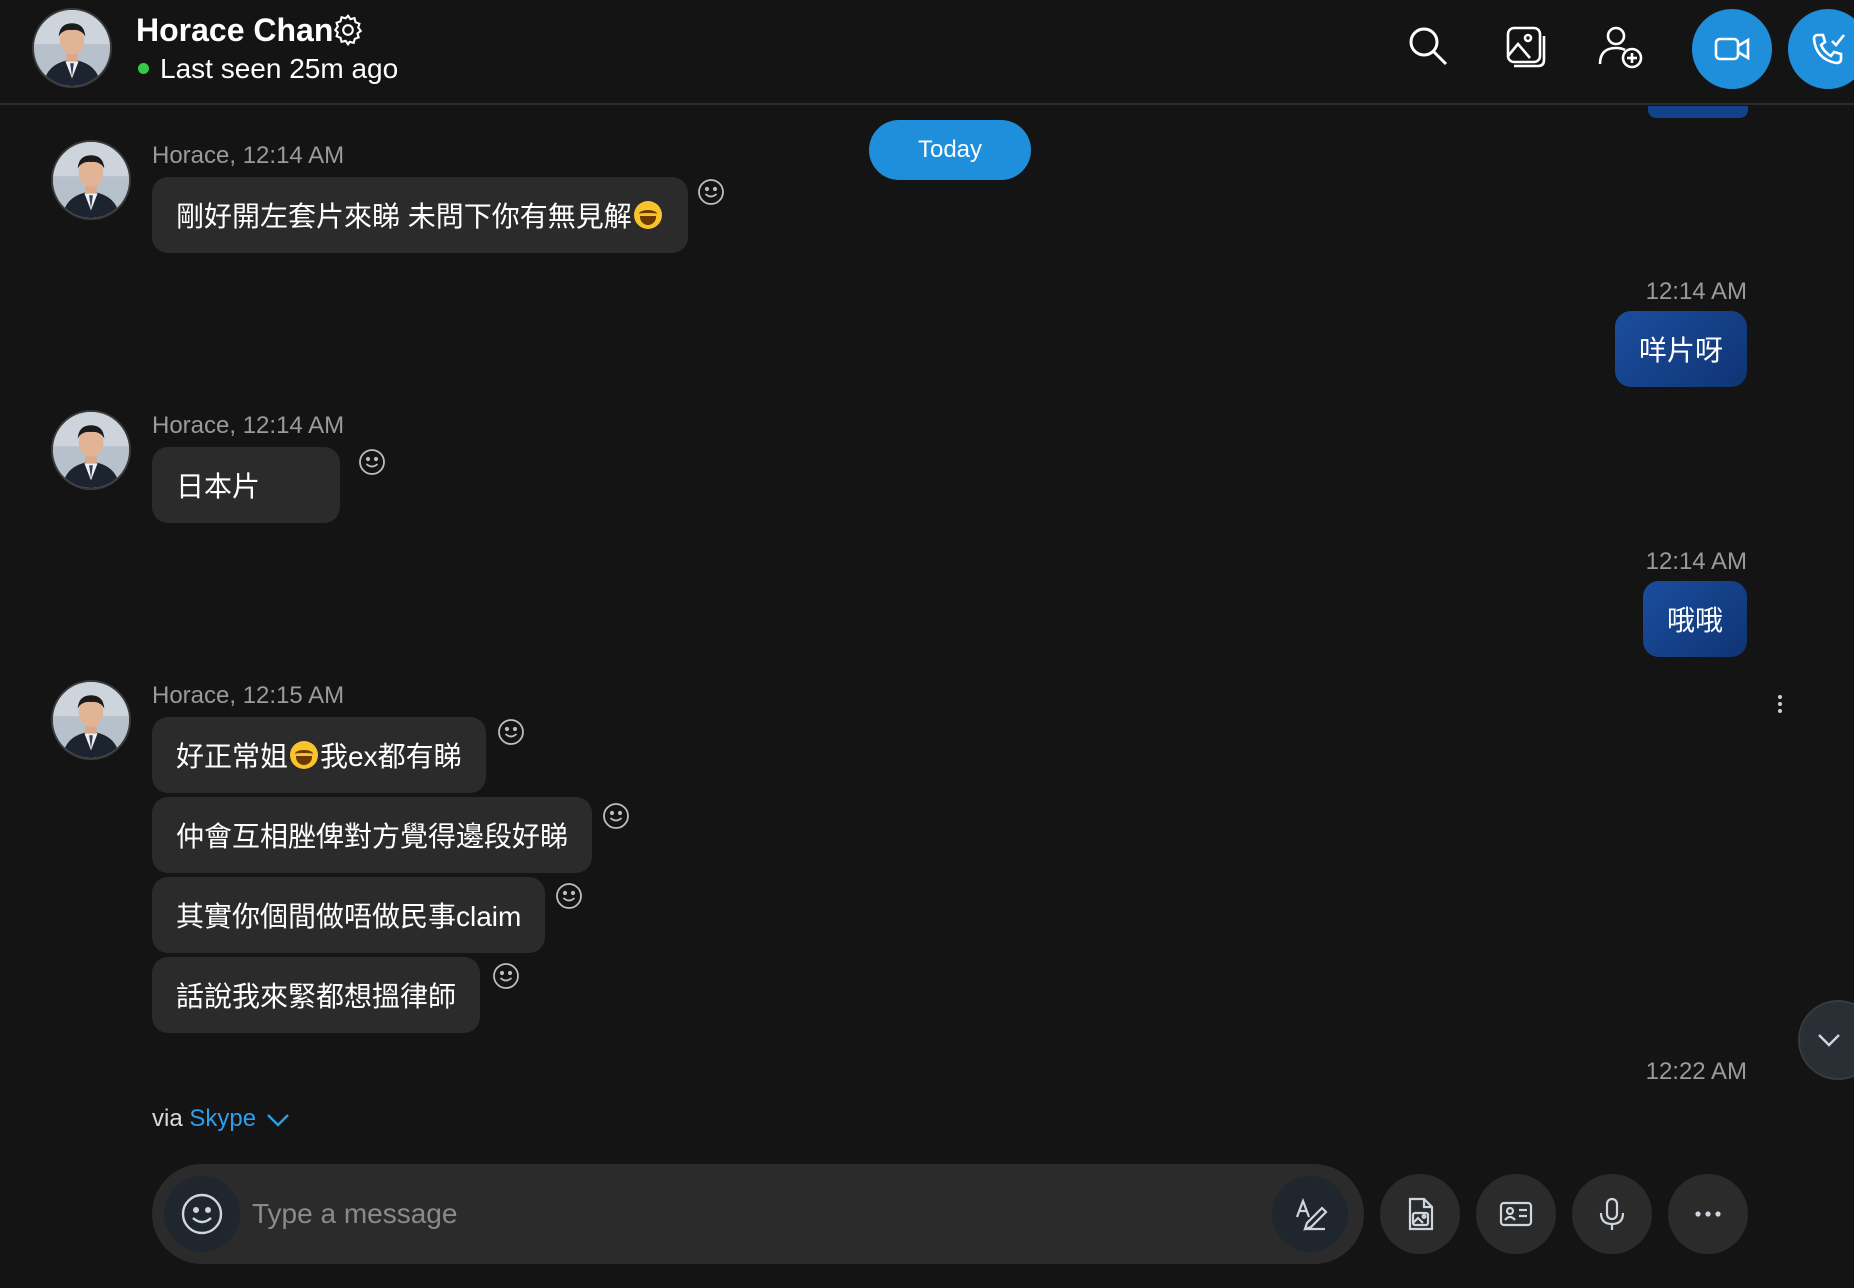 The width and height of the screenshot is (1854, 1288). What do you see at coordinates (1829, 49) in the screenshot?
I see `audio-call-icon` at bounding box center [1829, 49].